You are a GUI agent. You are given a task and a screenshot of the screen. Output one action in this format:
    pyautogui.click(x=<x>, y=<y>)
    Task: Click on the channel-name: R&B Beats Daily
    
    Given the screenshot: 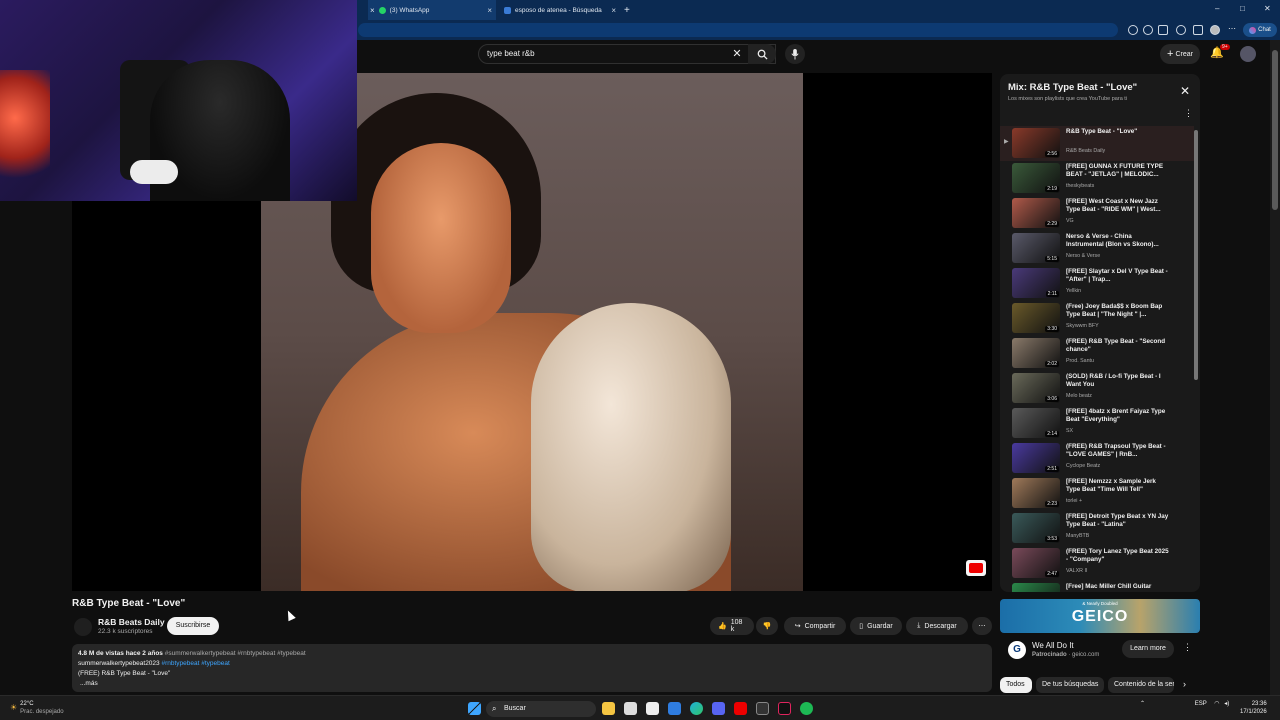 What is the action you would take?
    pyautogui.click(x=131, y=622)
    